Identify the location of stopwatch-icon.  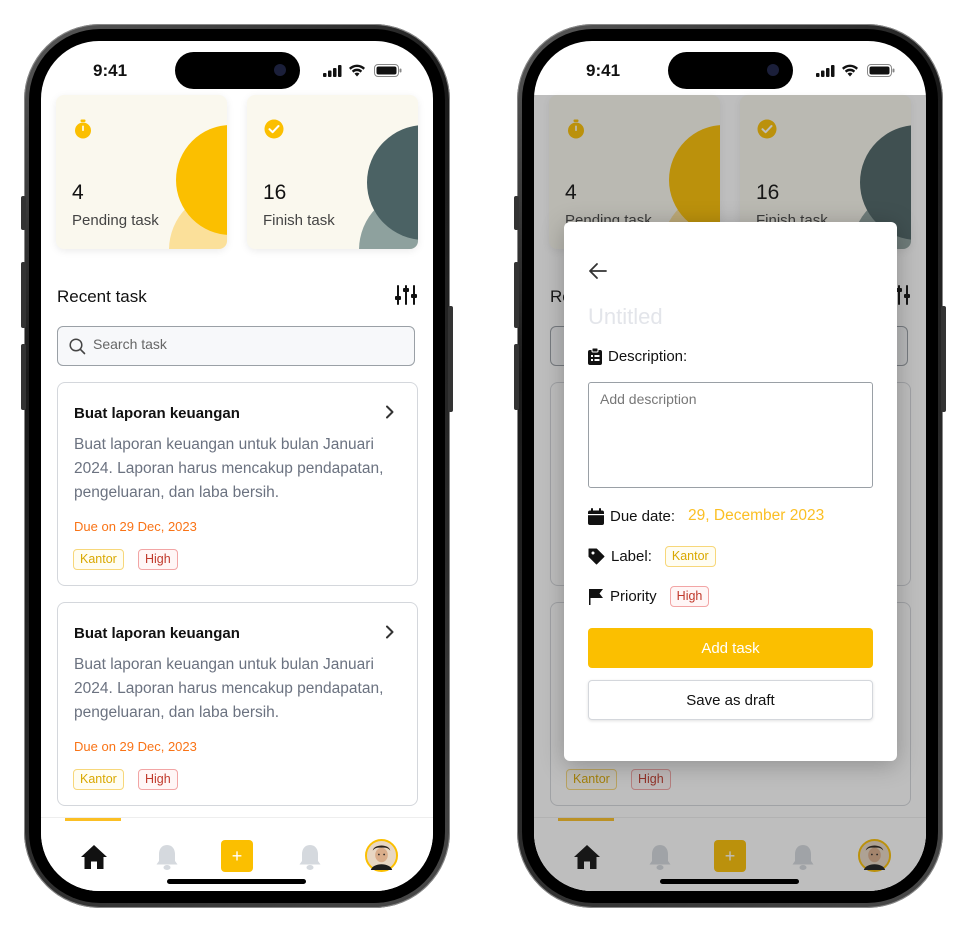
(83, 129).